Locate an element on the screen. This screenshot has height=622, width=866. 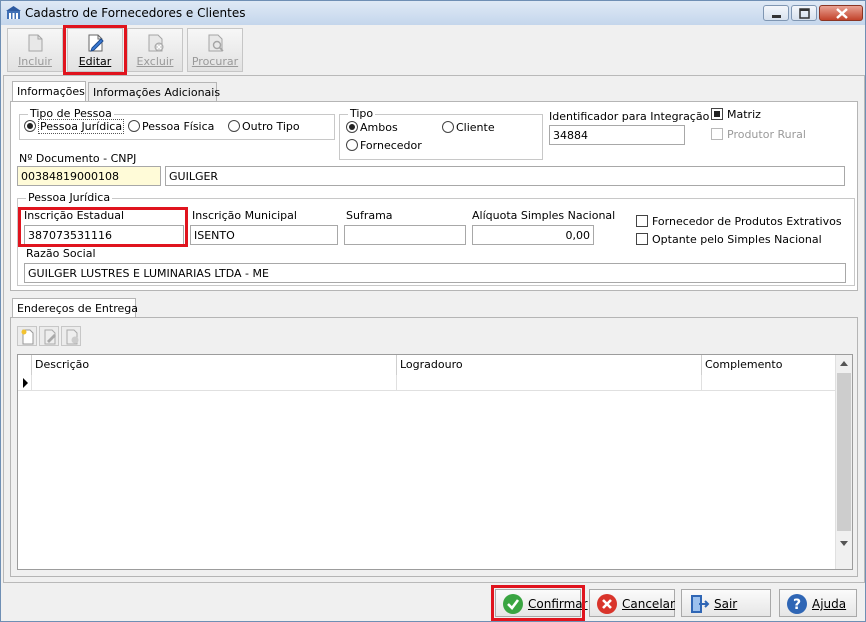
close-window-button is located at coordinates (841, 13).